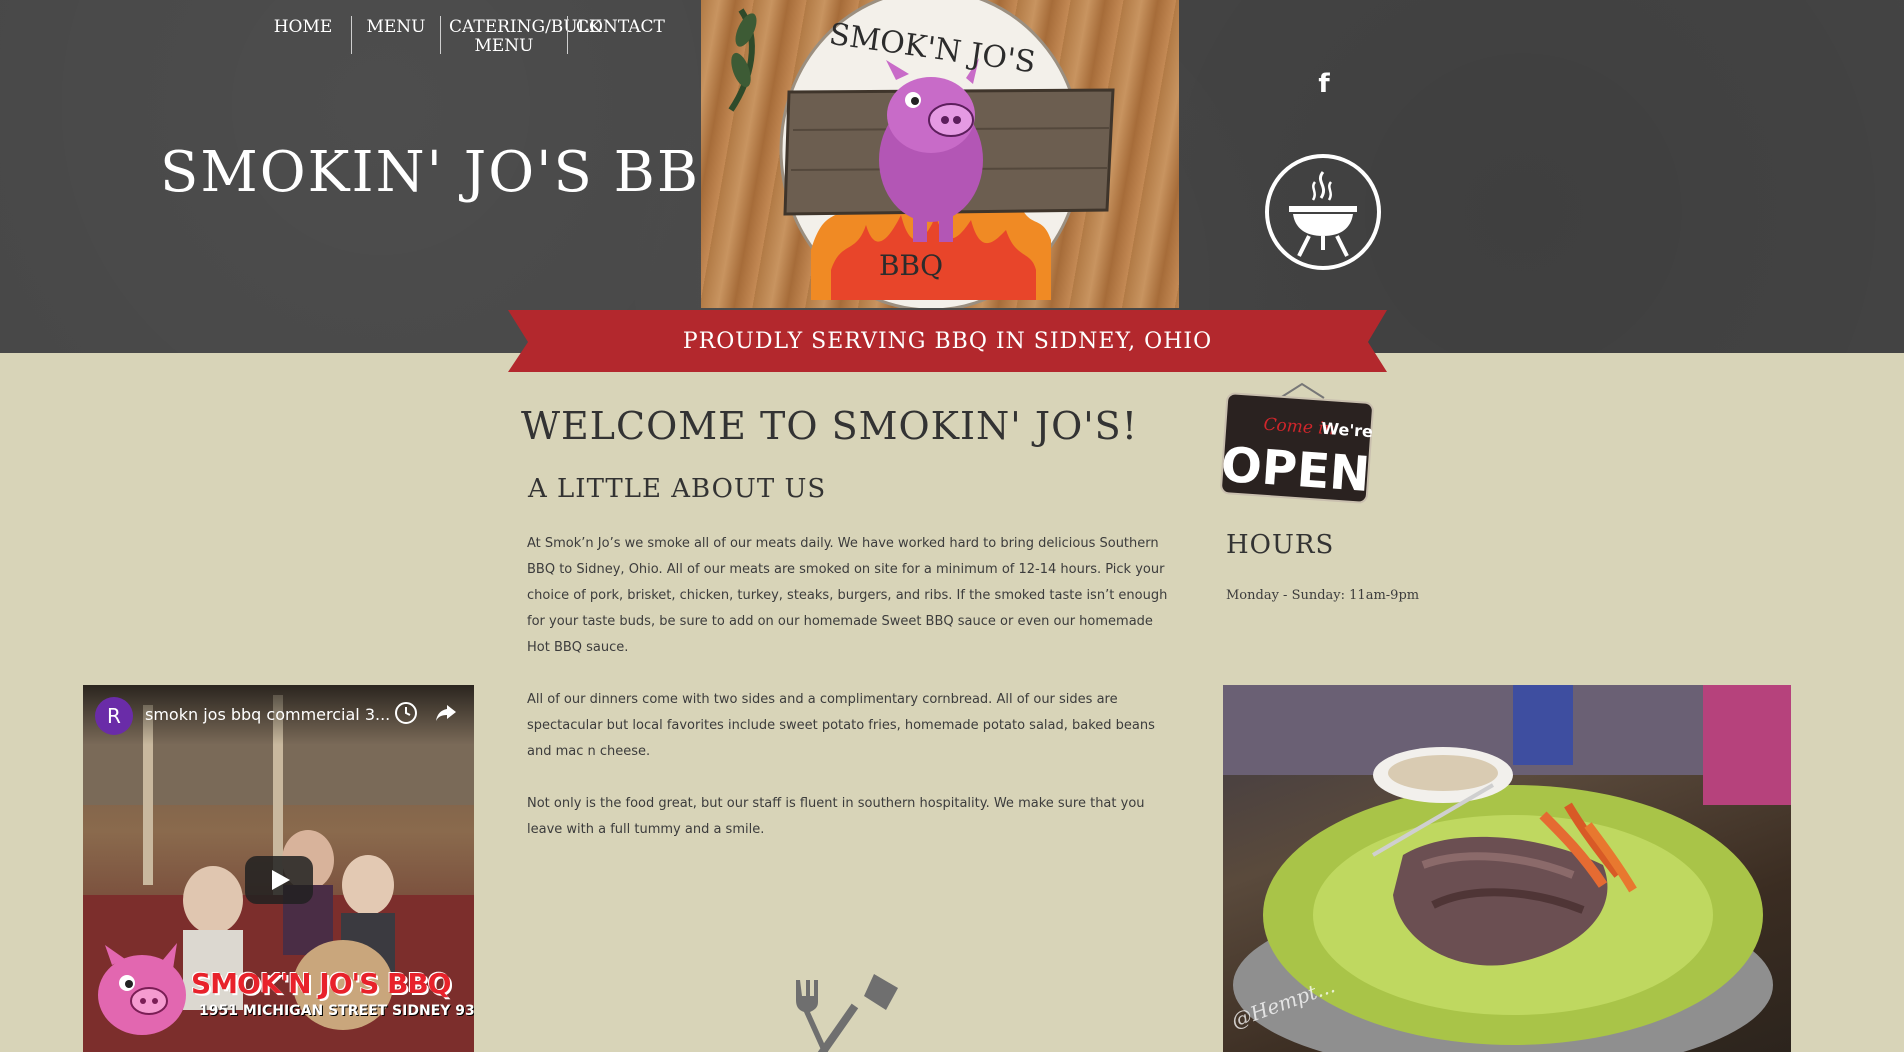  I want to click on about-heading: A LITTLE ABOUT US, so click(677, 489).